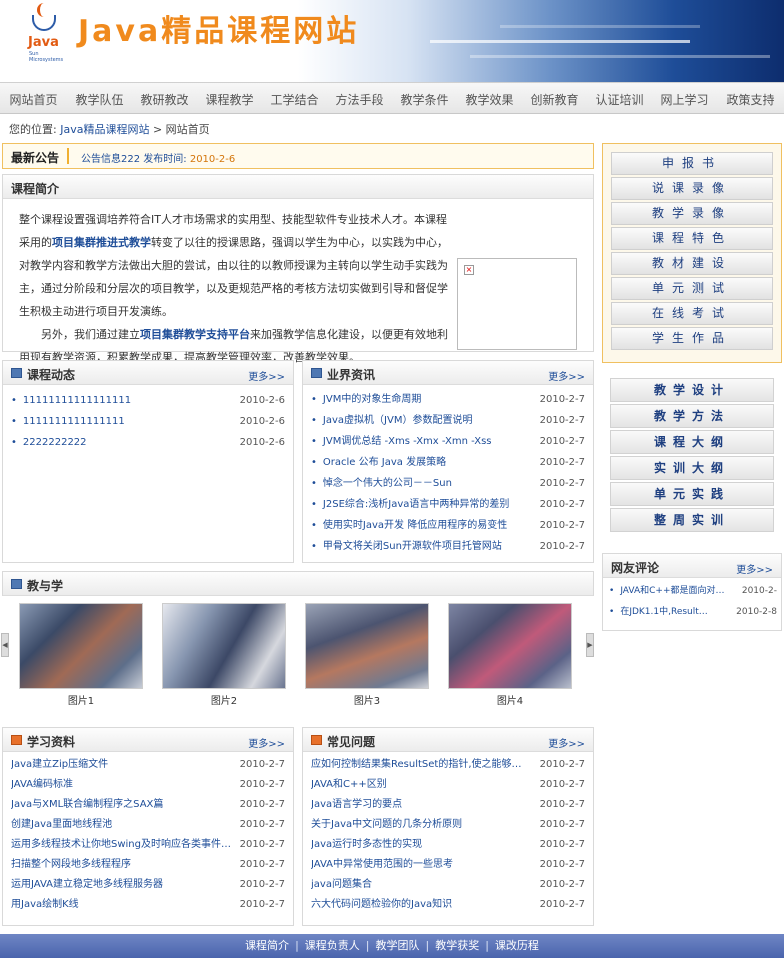 This screenshot has height=966, width=784. What do you see at coordinates (692, 238) in the screenshot?
I see `side-menu-item-features: 课程特色` at bounding box center [692, 238].